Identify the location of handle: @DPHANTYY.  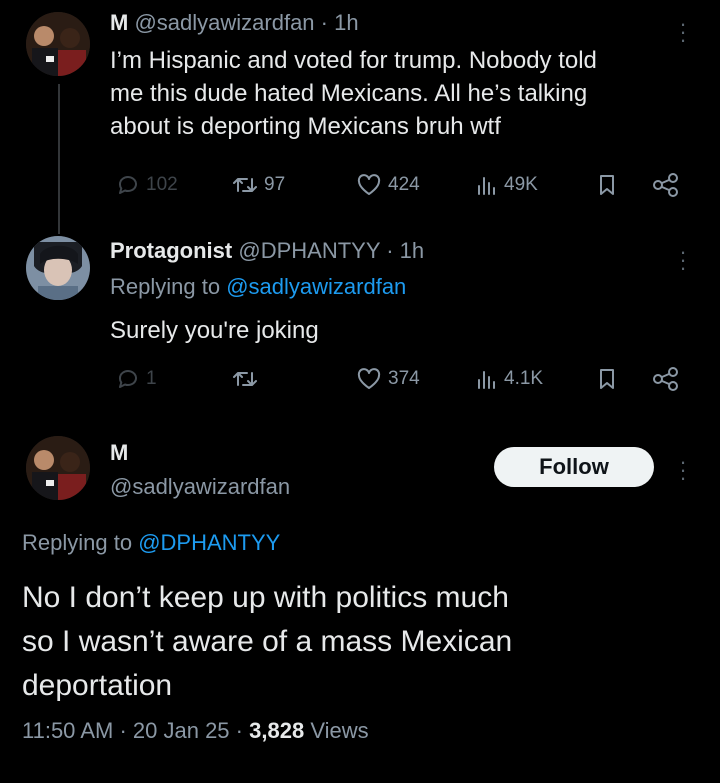
(309, 250).